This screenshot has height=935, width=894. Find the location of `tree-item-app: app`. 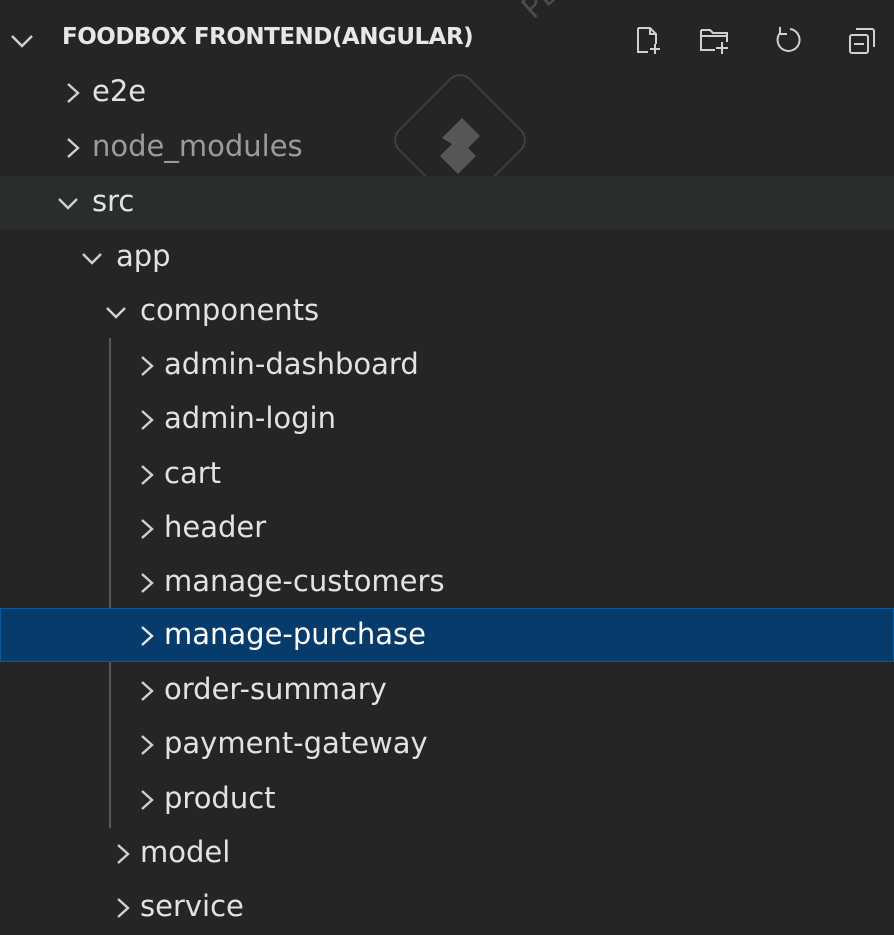

tree-item-app: app is located at coordinates (447, 258).